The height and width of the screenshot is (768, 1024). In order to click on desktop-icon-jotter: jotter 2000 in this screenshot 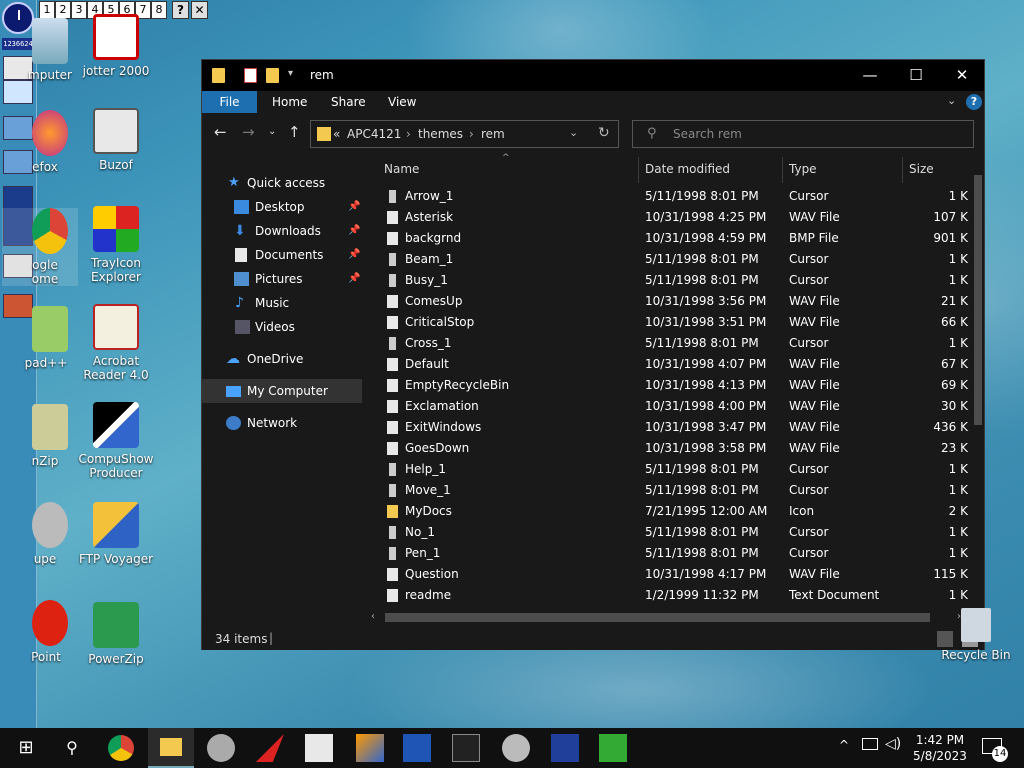, I will do `click(116, 46)`.